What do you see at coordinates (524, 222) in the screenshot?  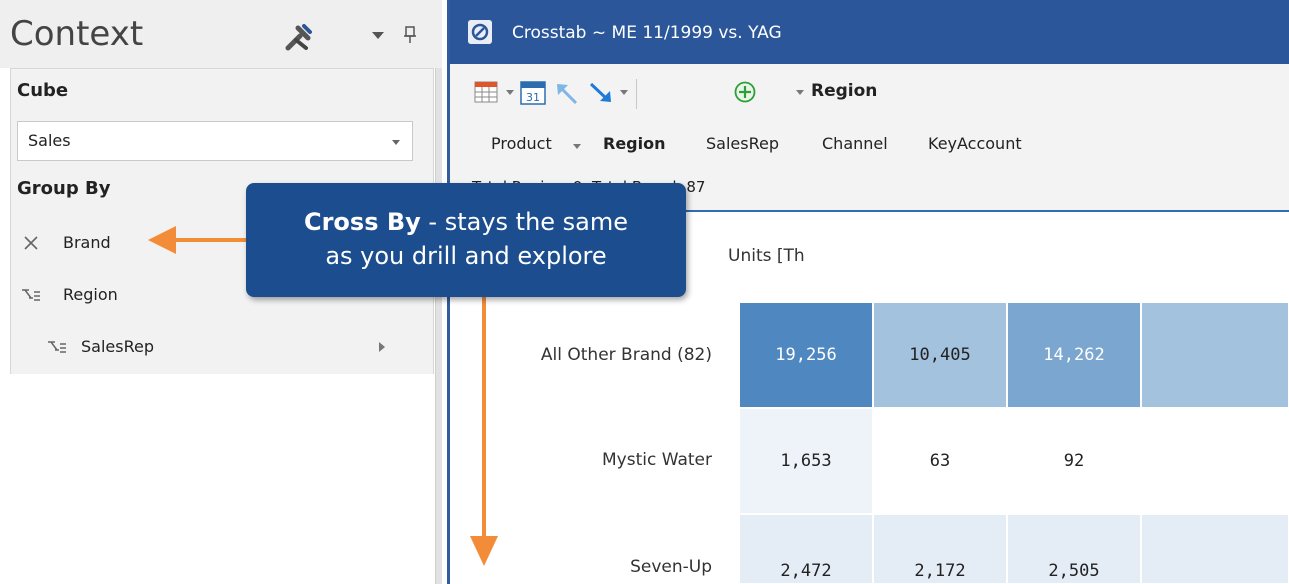 I see `callout-line-1-rest: - stays the same` at bounding box center [524, 222].